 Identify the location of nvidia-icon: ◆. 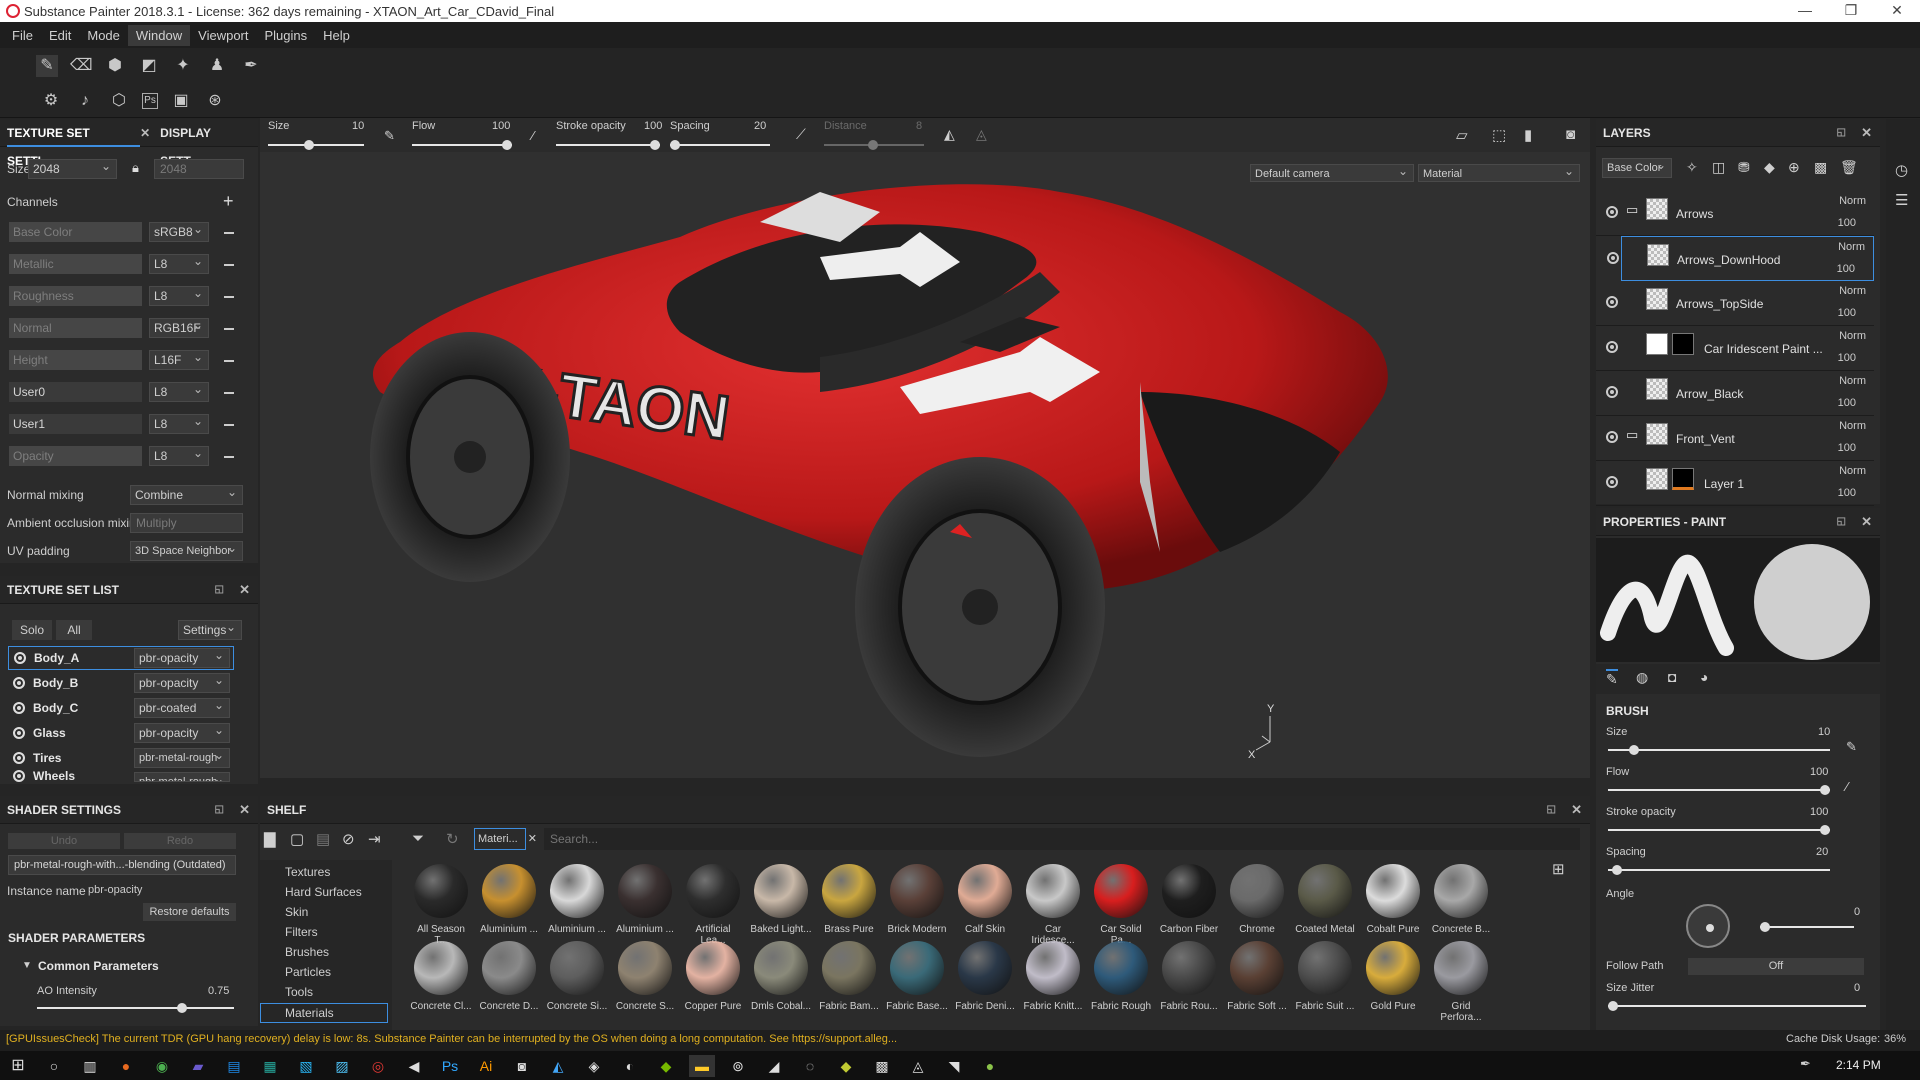
(666, 1066).